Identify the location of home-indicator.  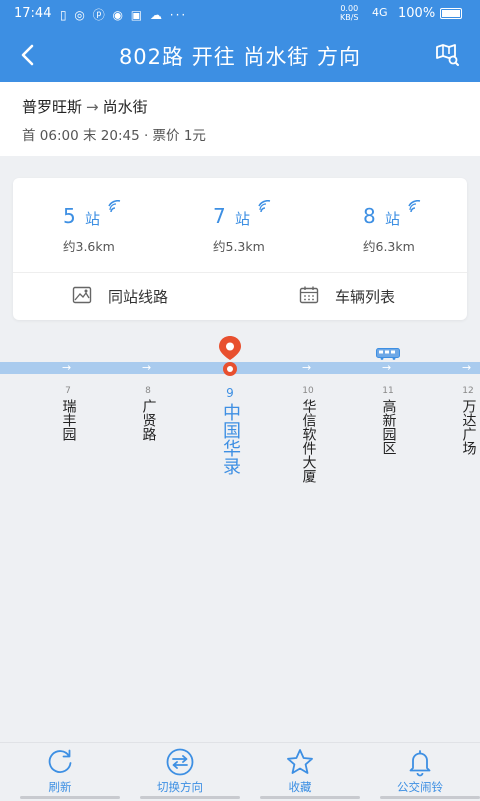
(240, 798).